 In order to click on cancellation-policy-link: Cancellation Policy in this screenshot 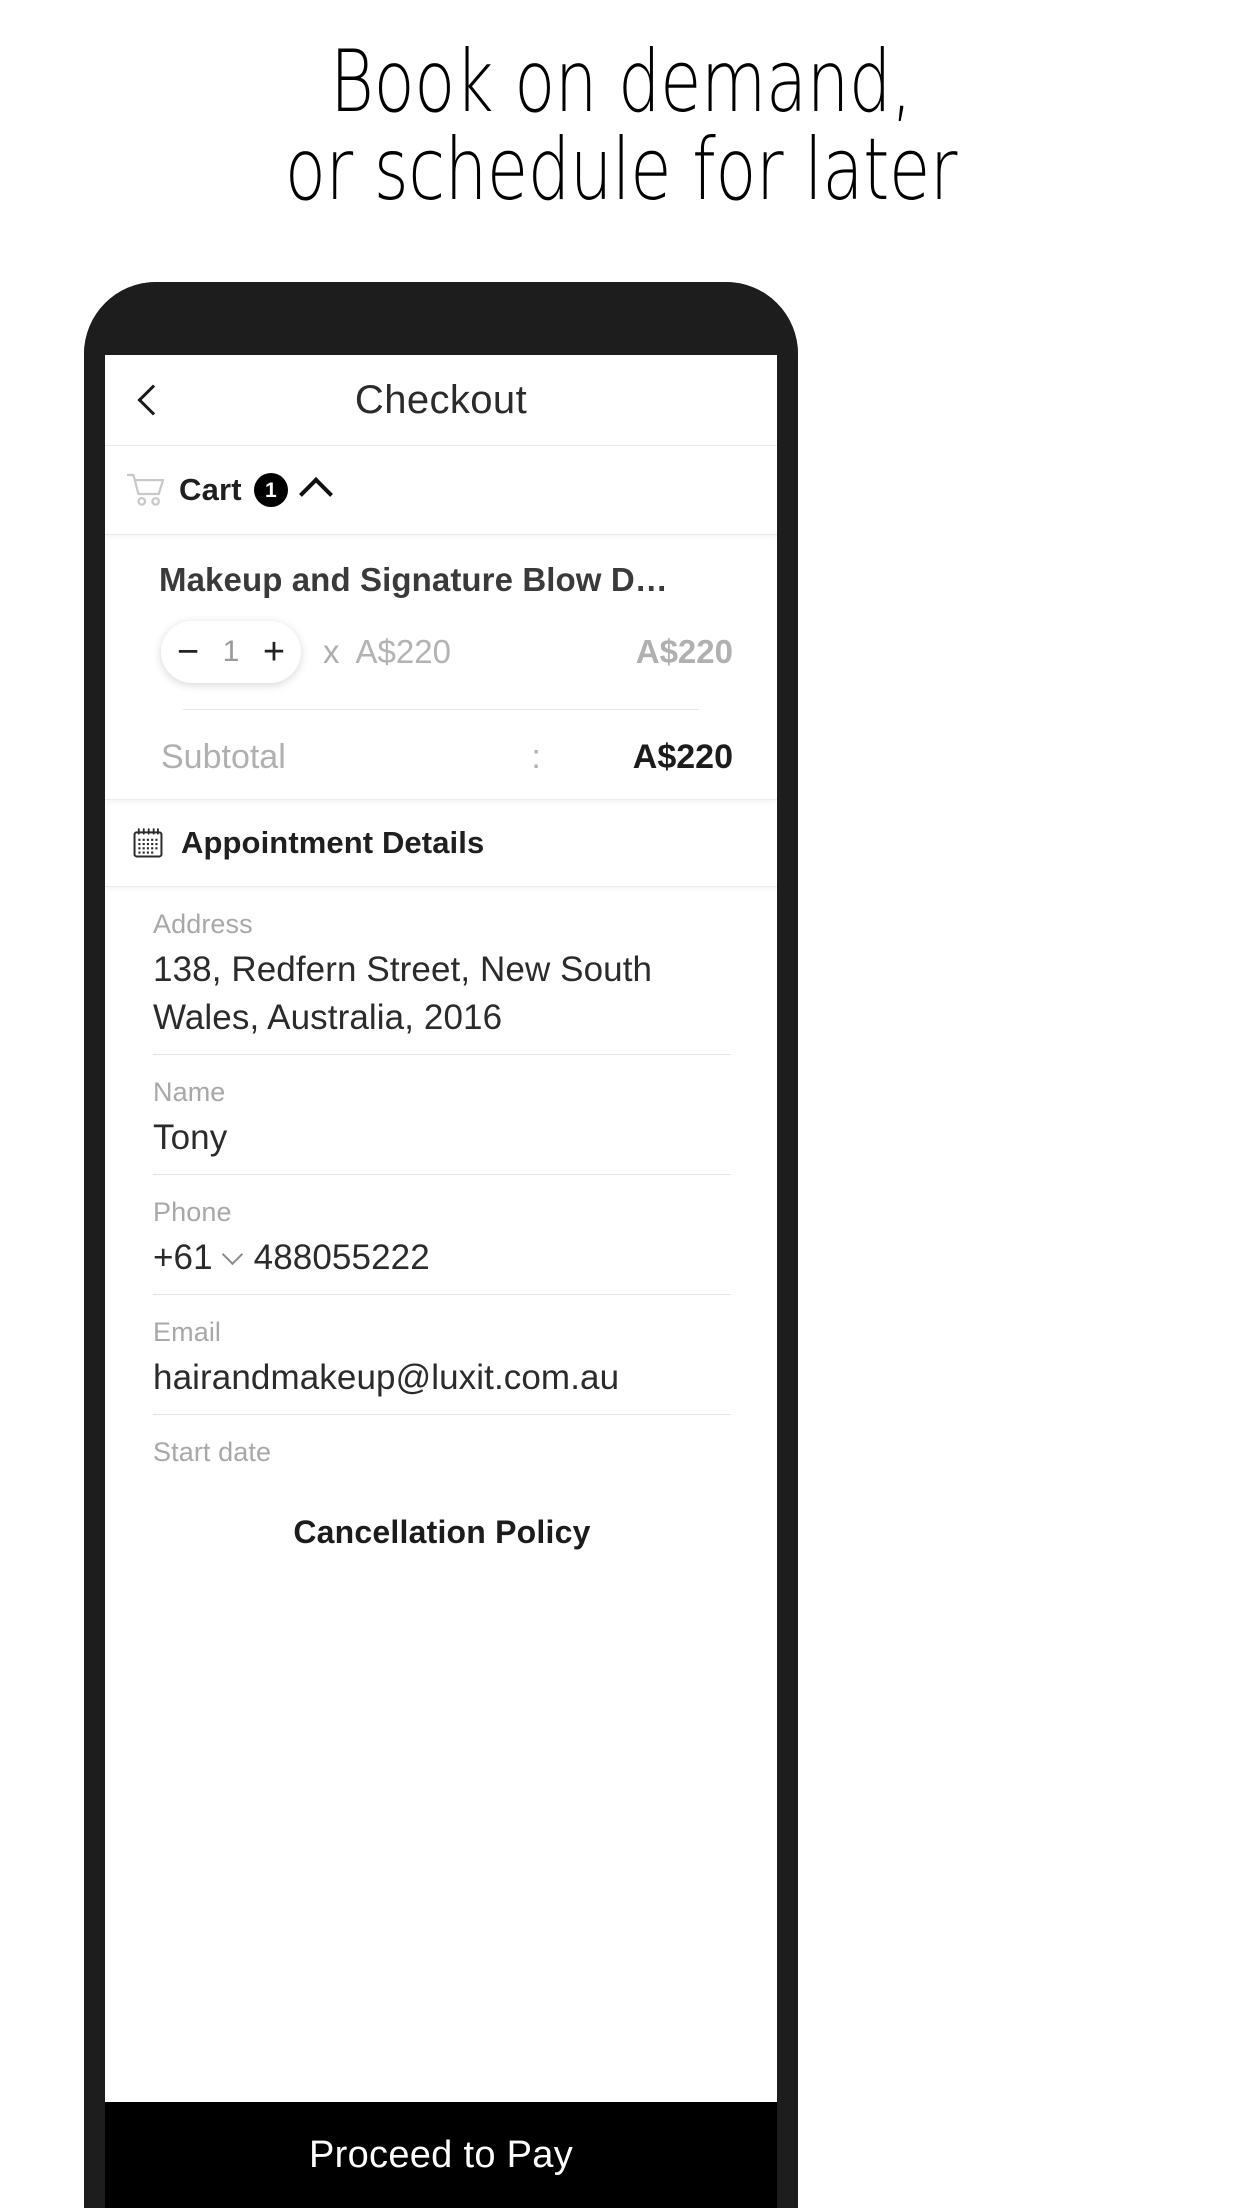, I will do `click(442, 1515)`.